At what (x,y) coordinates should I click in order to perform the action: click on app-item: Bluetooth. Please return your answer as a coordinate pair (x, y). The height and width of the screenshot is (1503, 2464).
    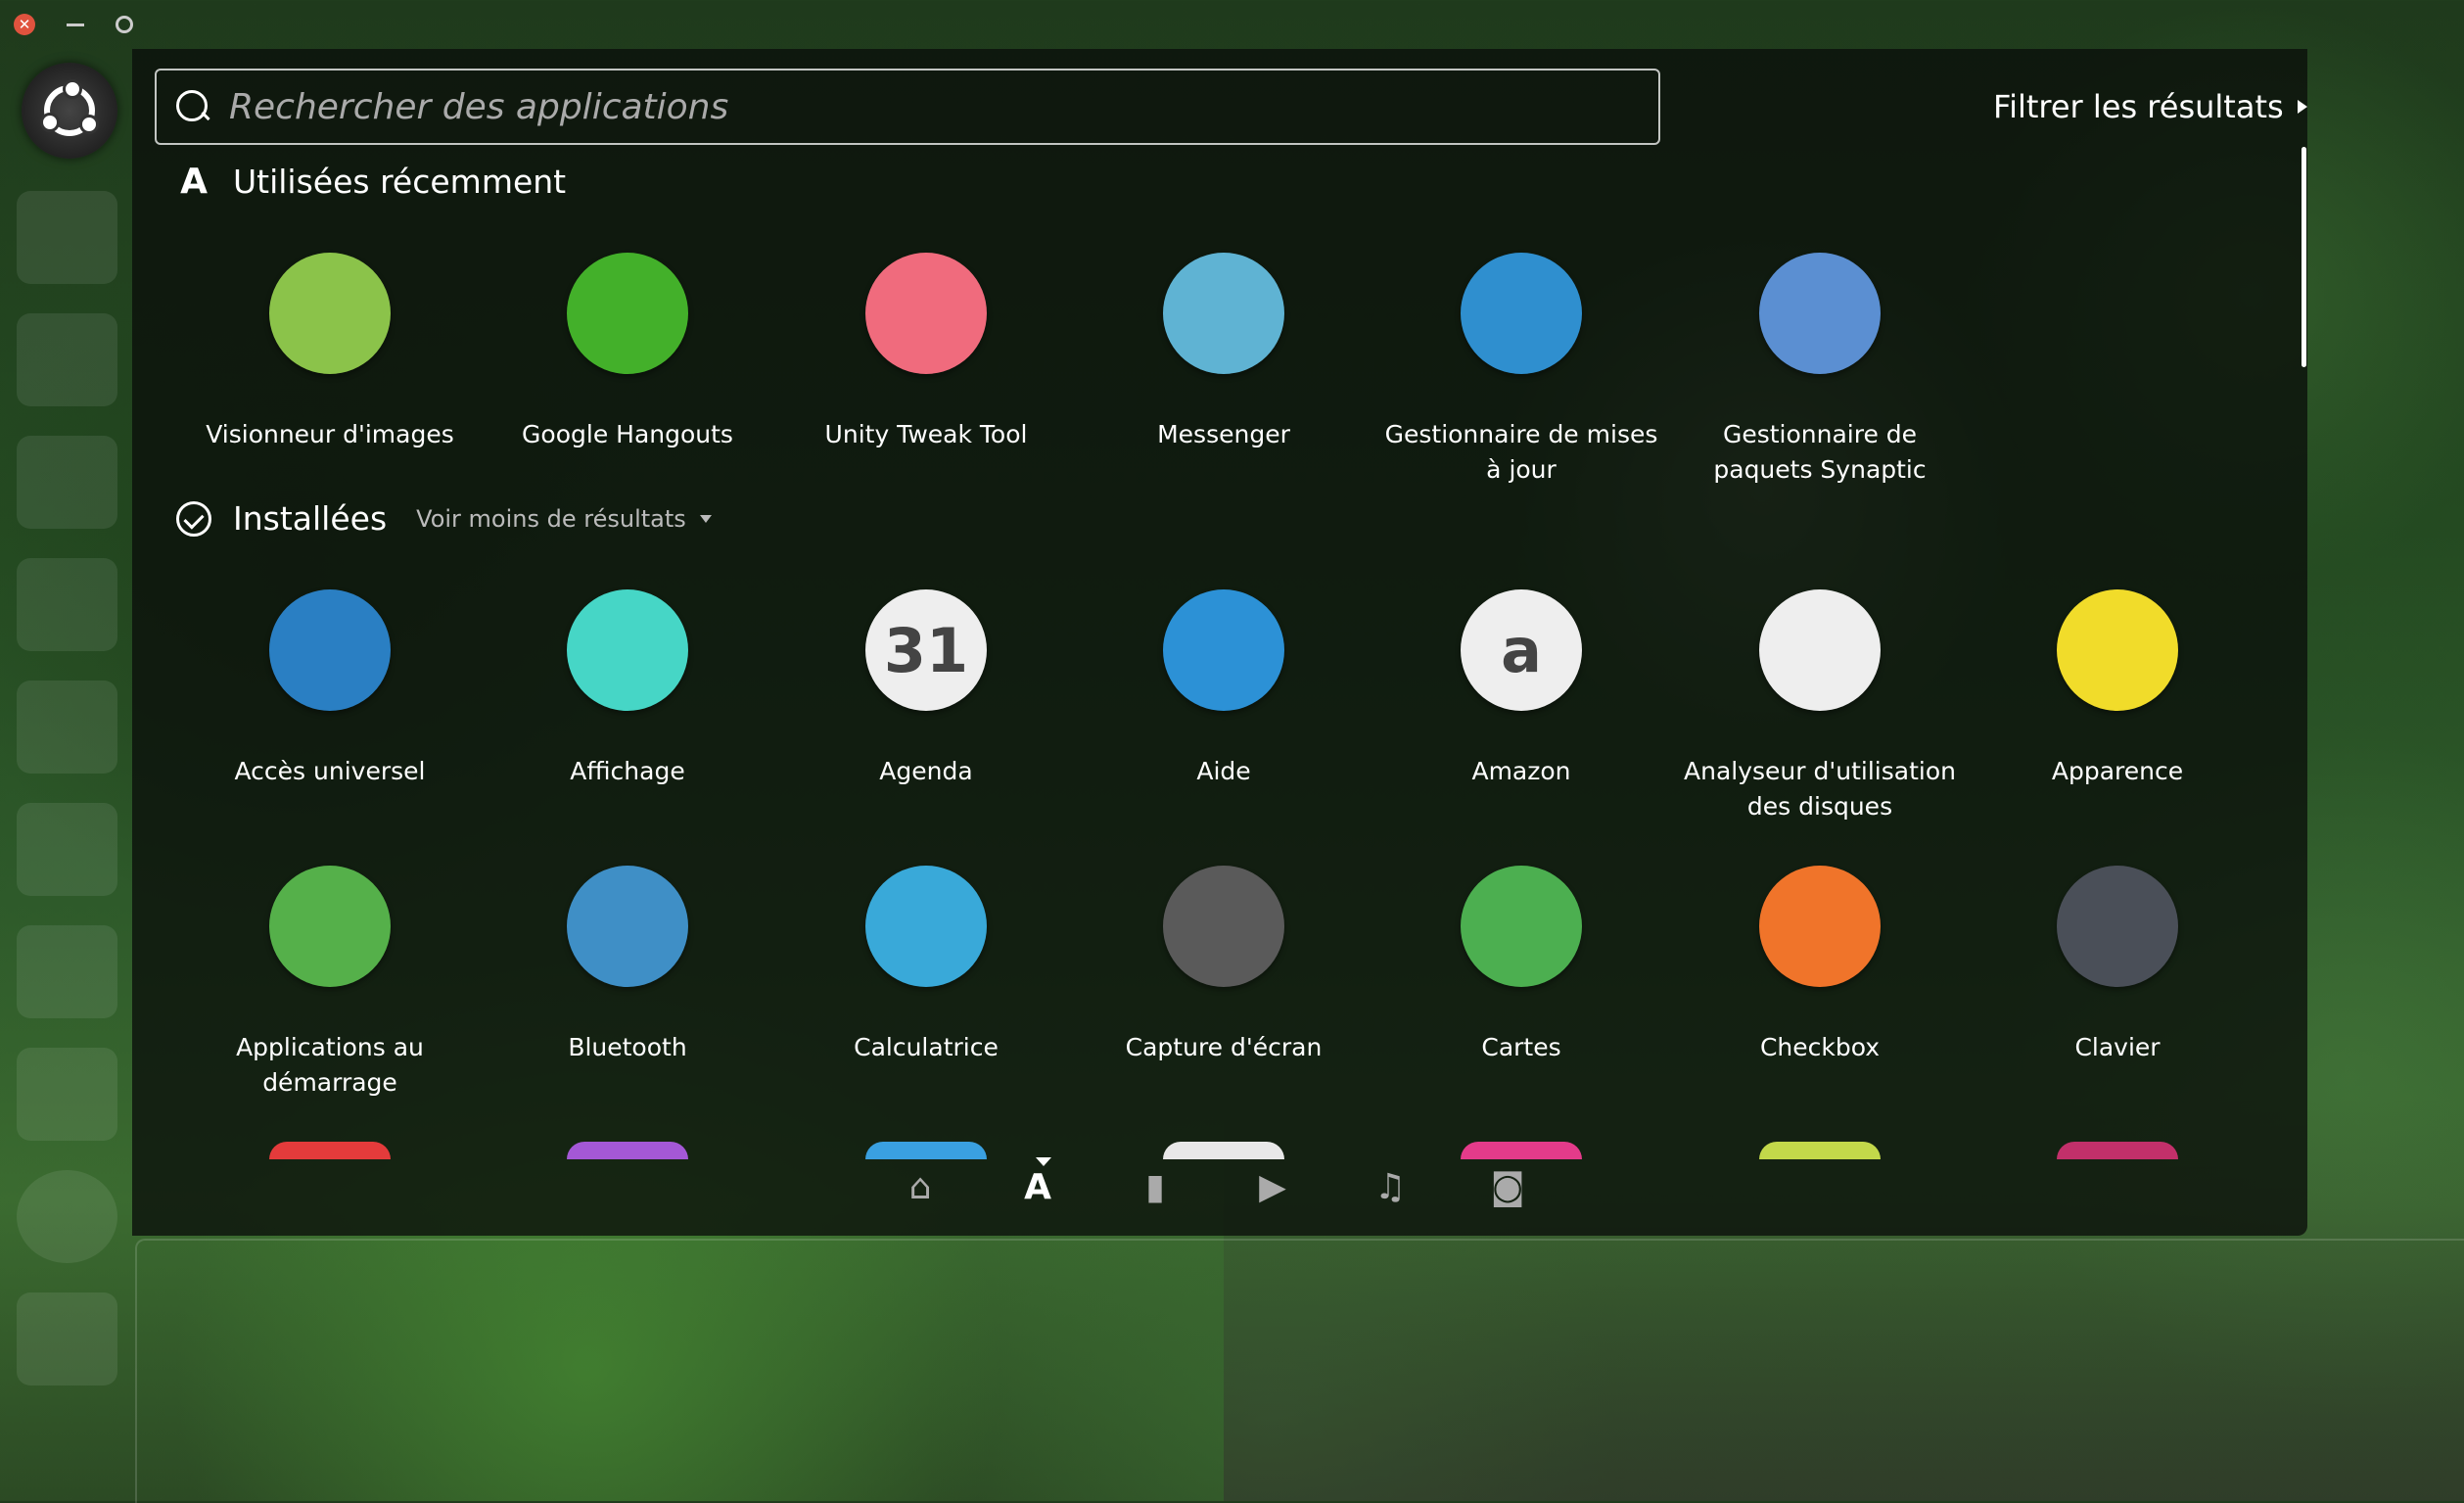
    Looking at the image, I should click on (627, 965).